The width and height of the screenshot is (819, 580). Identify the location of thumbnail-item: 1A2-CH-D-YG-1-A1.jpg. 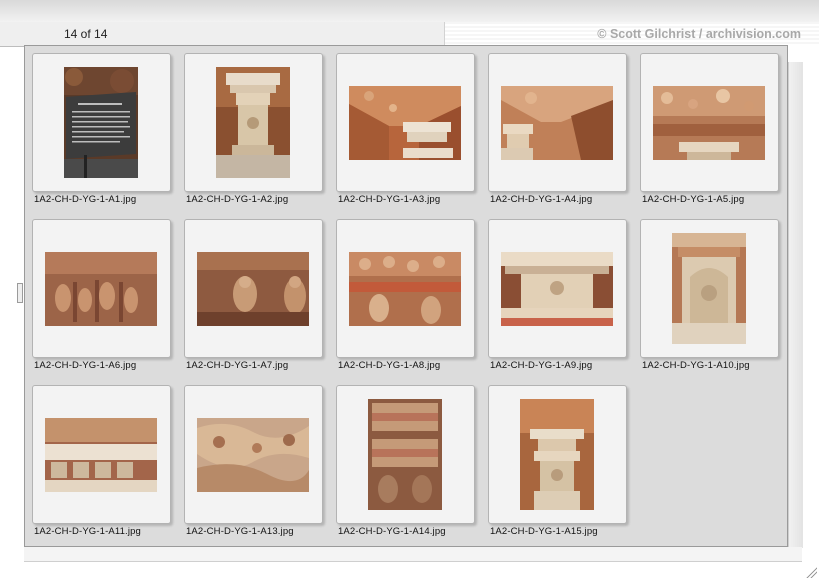
(102, 134).